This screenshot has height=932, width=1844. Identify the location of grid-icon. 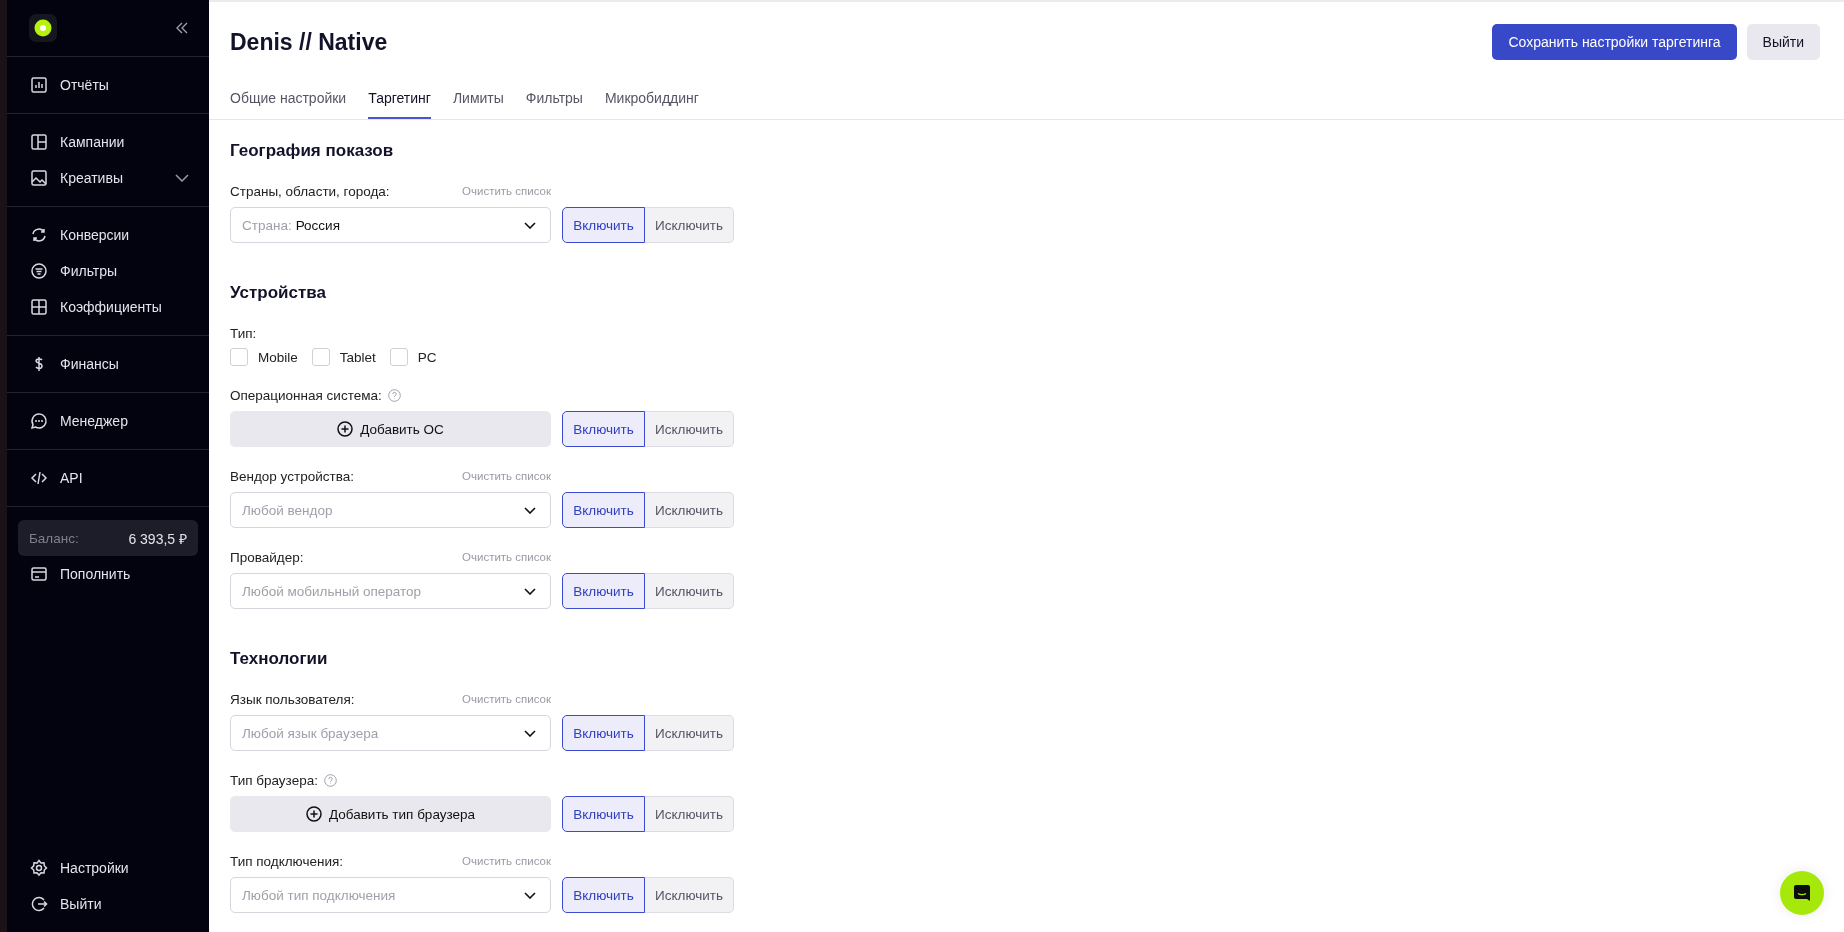
(39, 307).